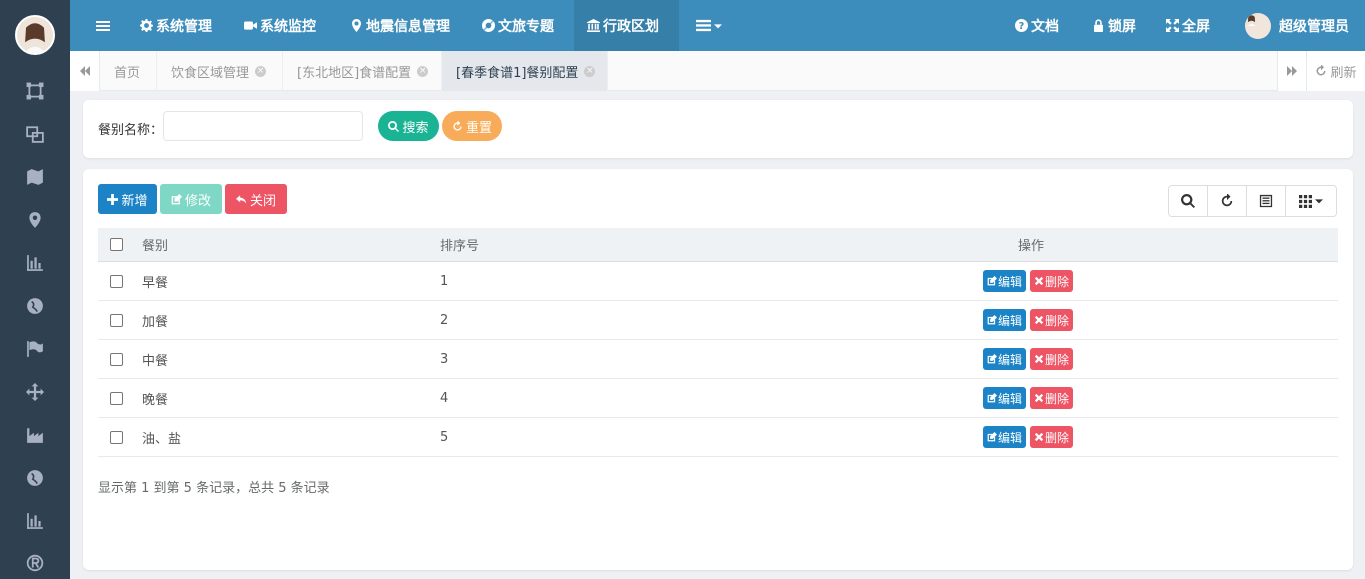 This screenshot has width=1365, height=579. I want to click on nav-lock-screen: 锁屏, so click(1114, 25).